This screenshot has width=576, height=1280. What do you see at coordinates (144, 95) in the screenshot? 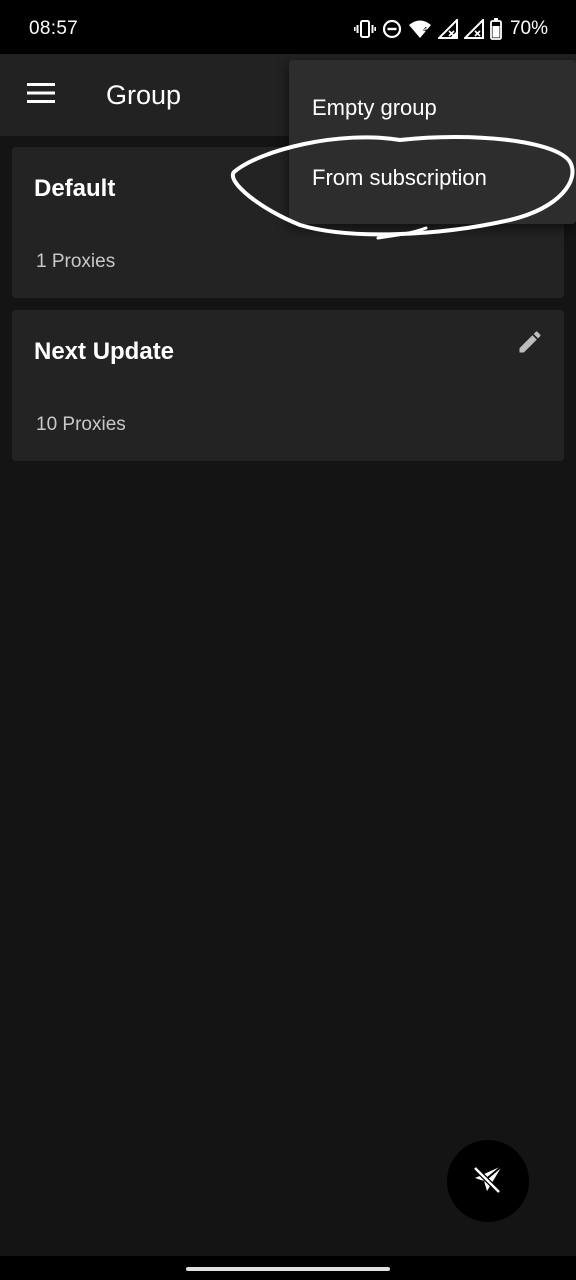
I see `page-title: Group` at bounding box center [144, 95].